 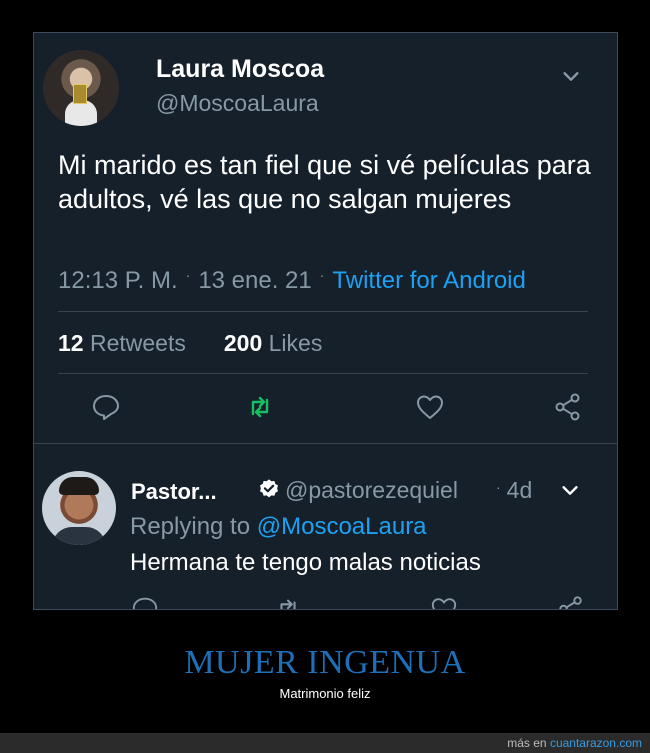 What do you see at coordinates (305, 562) in the screenshot?
I see `reply-text: Hermana te tengo malas noticias` at bounding box center [305, 562].